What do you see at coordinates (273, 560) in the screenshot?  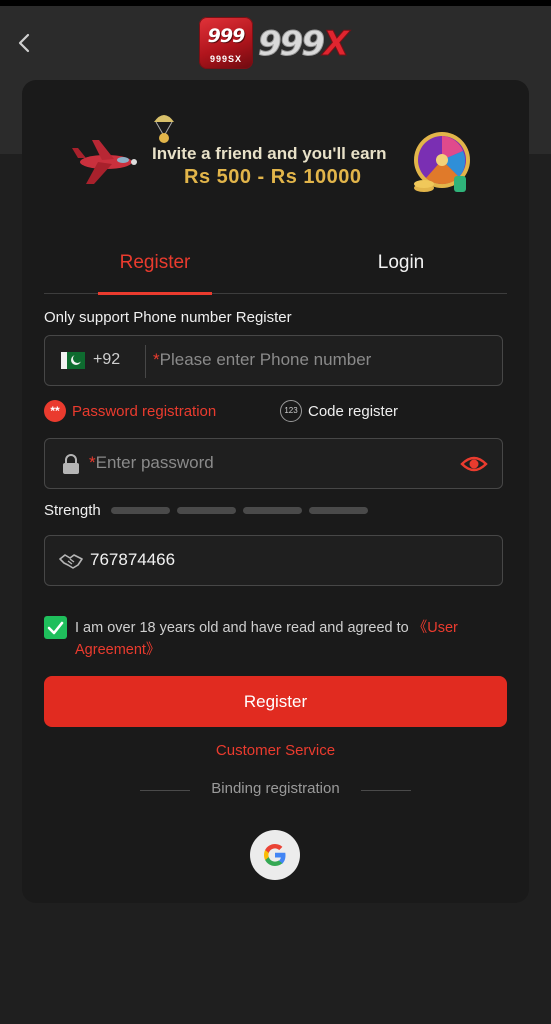 I see `invite-code-field: 767874466` at bounding box center [273, 560].